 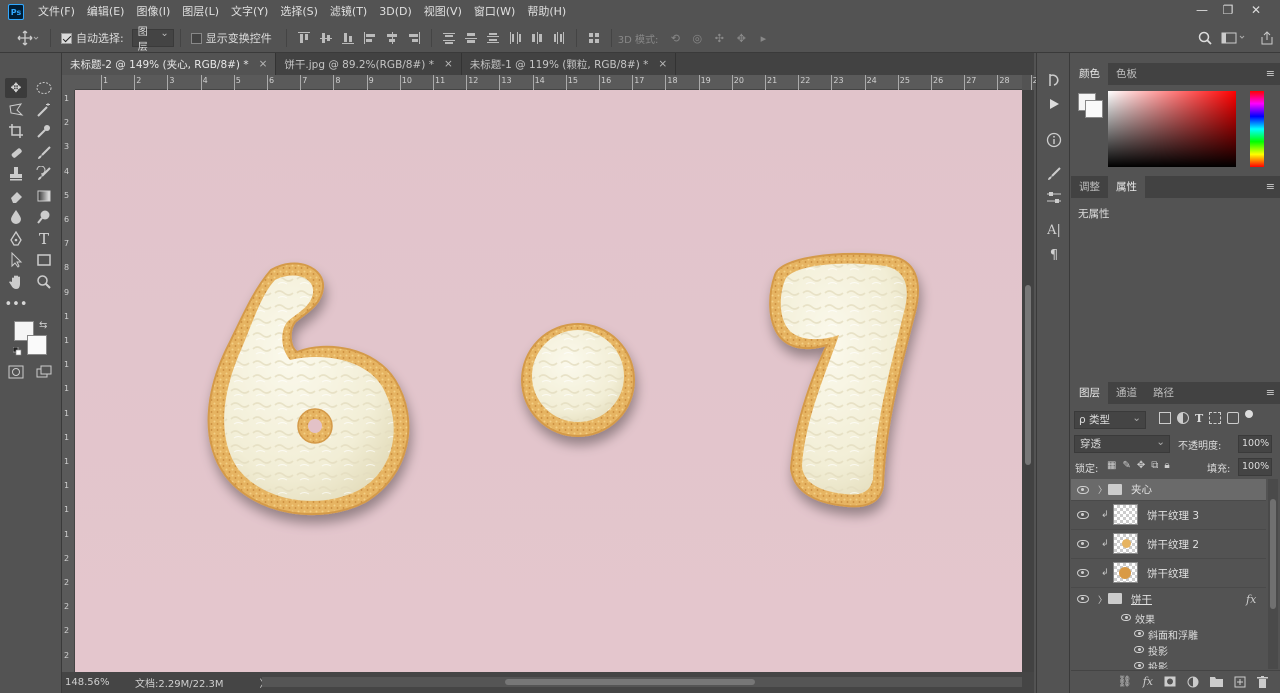 What do you see at coordinates (1168, 663) in the screenshot?
I see `effect-row-drop-shadow-2: 投影` at bounding box center [1168, 663].